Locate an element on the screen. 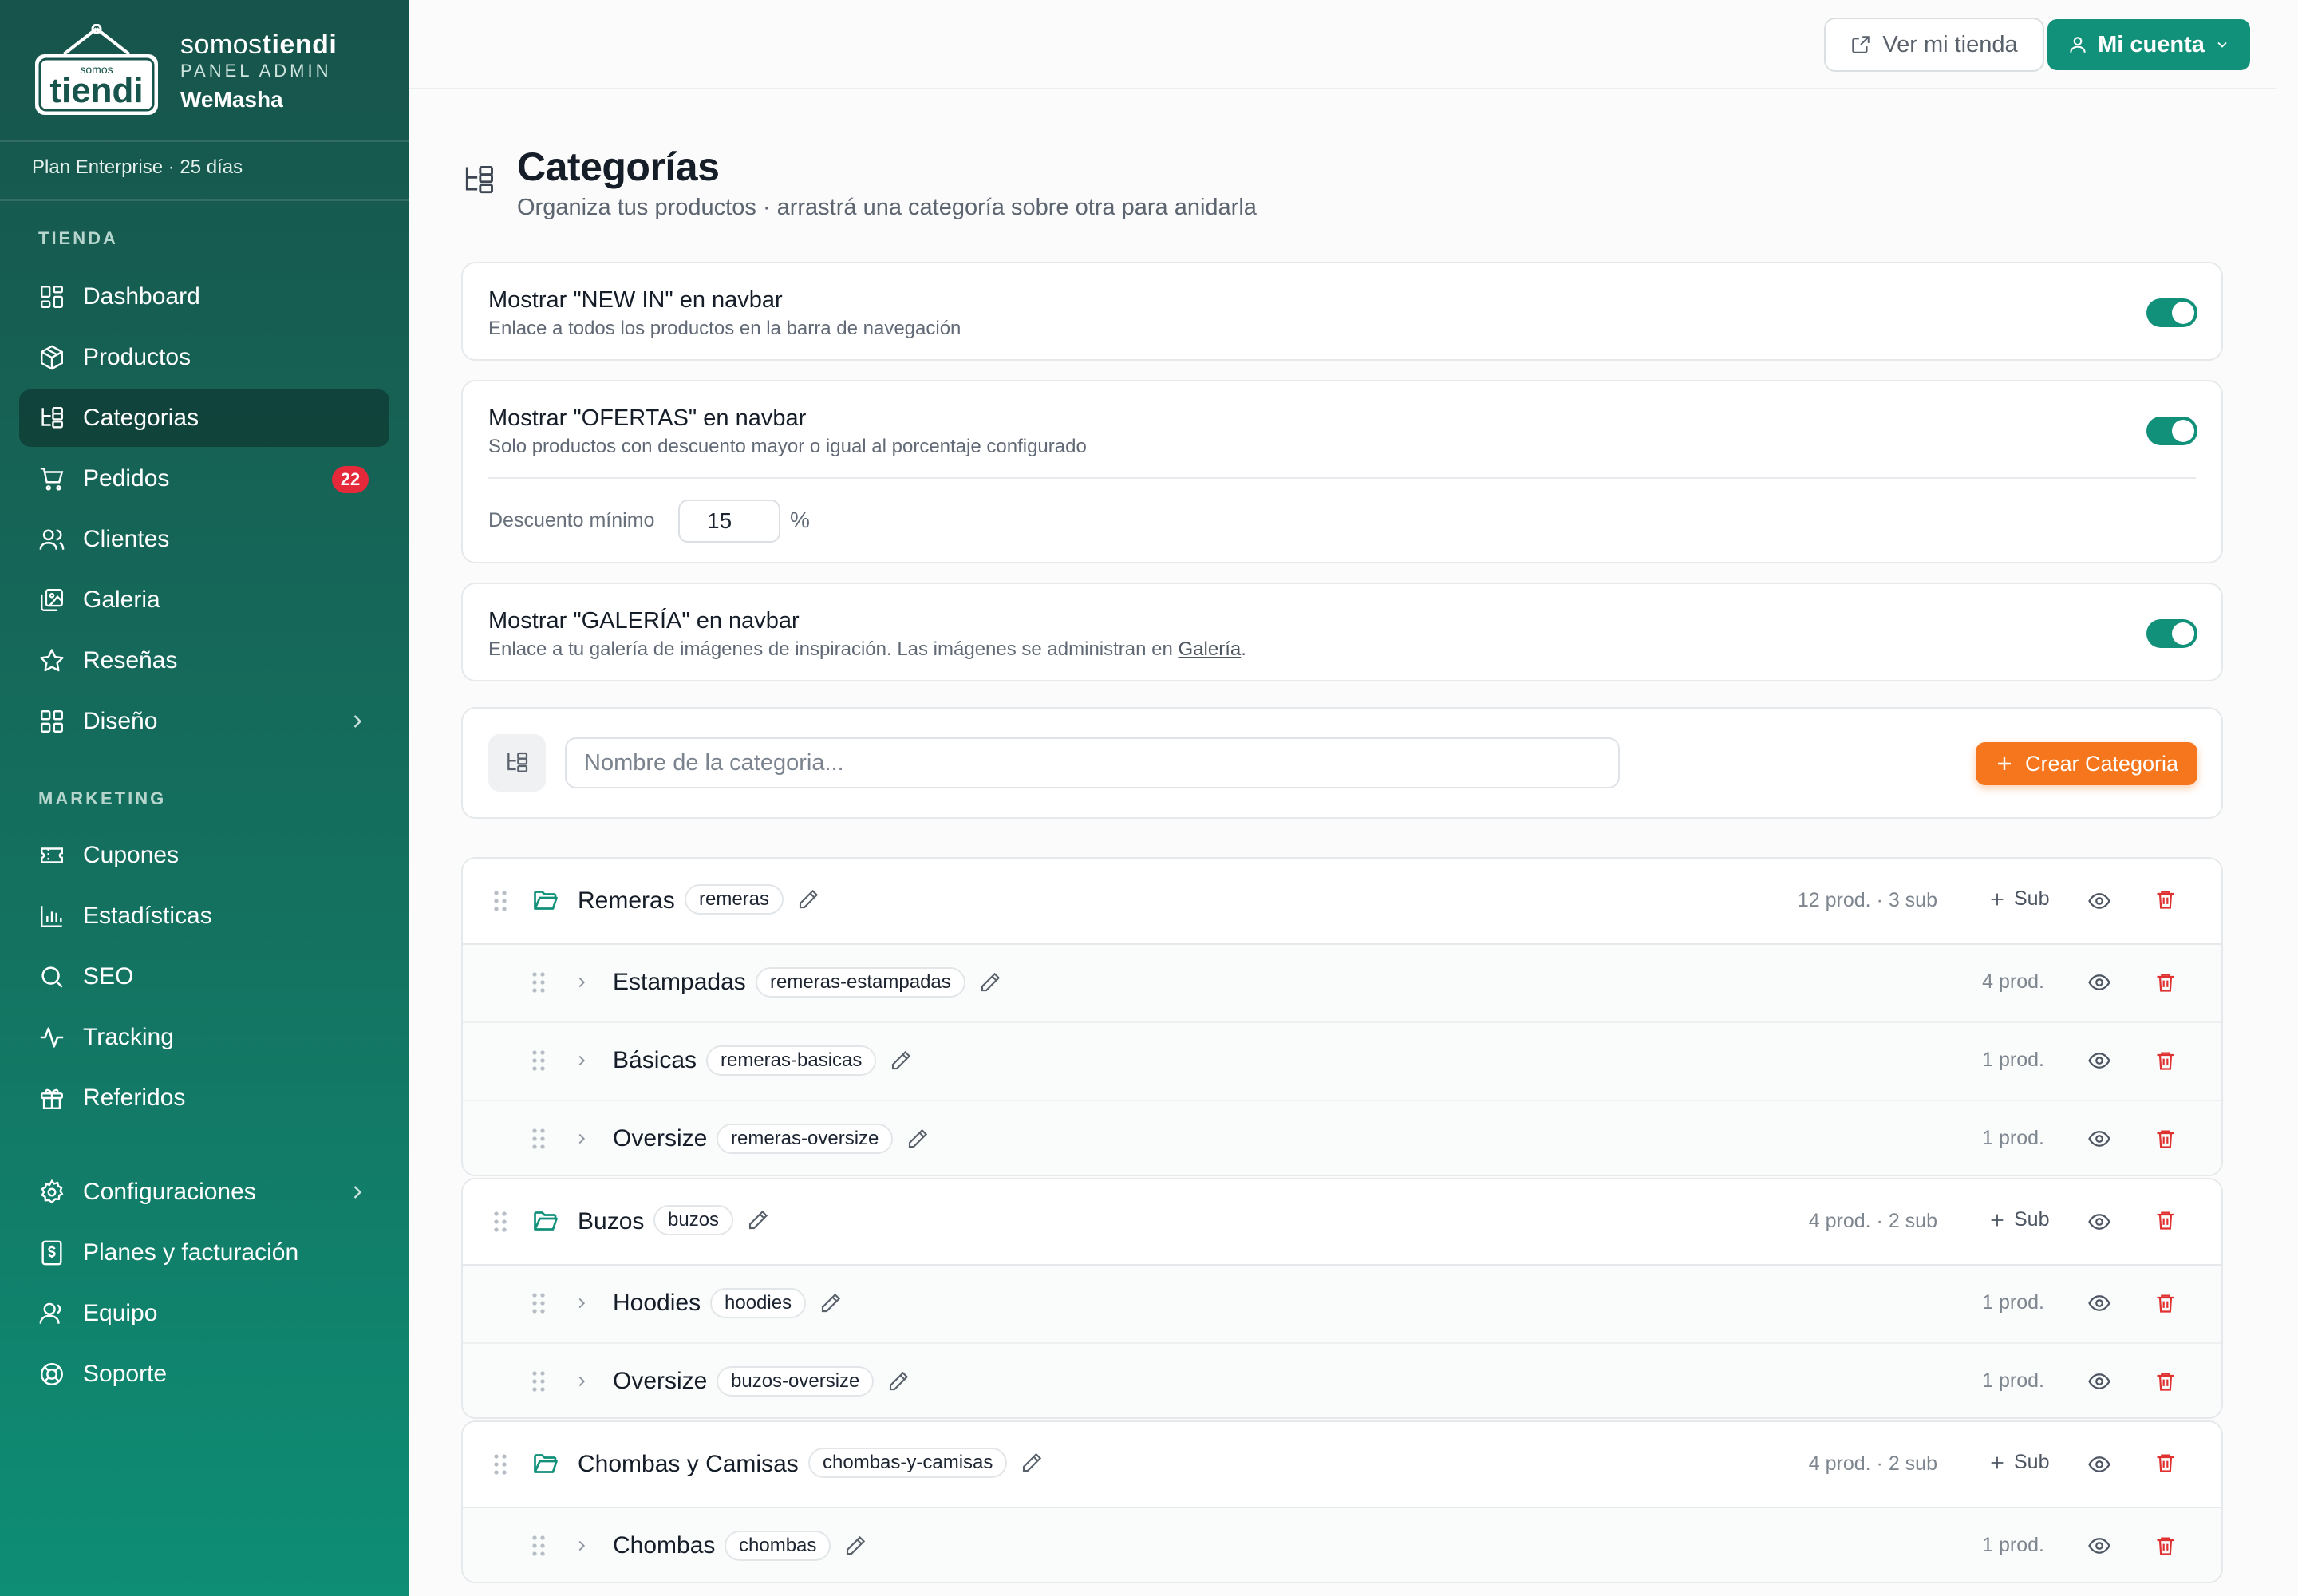 This screenshot has width=2298, height=1596. sidebar-item-label: Pedidos is located at coordinates (127, 479).